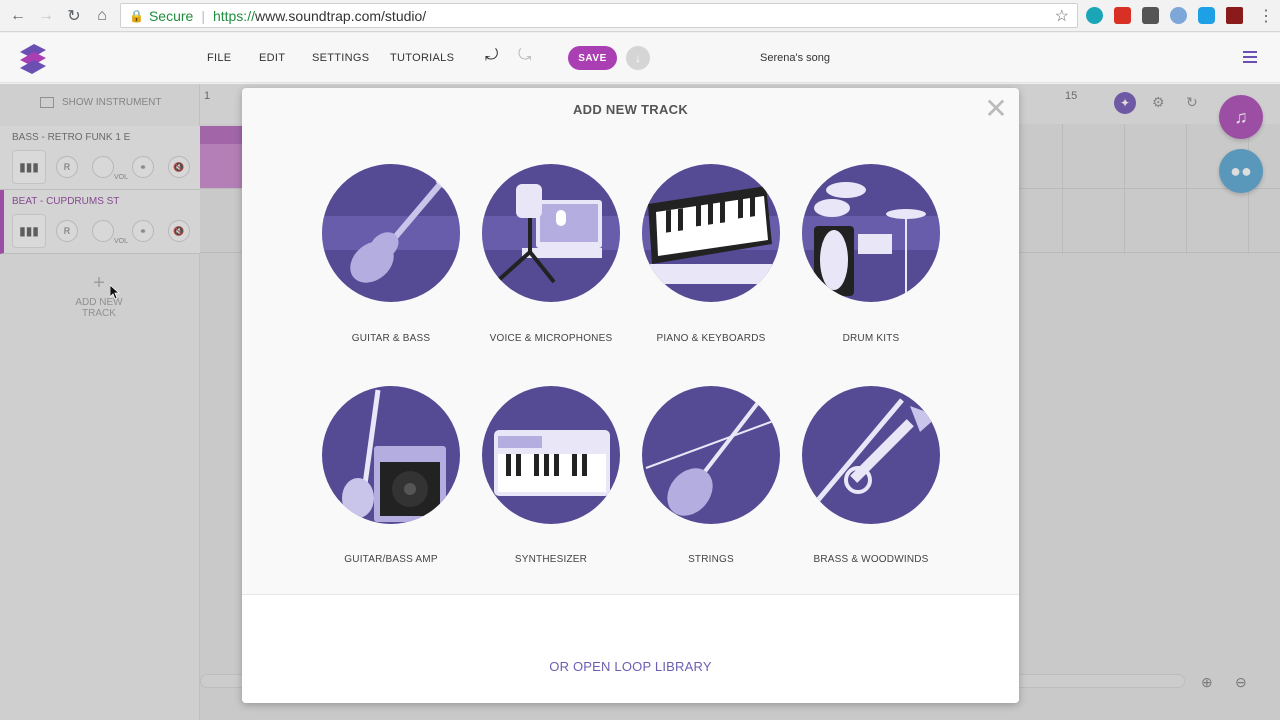 Image resolution: width=1280 pixels, height=720 pixels. Describe the element at coordinates (1206, 15) in the screenshot. I see `skype-icon` at that location.